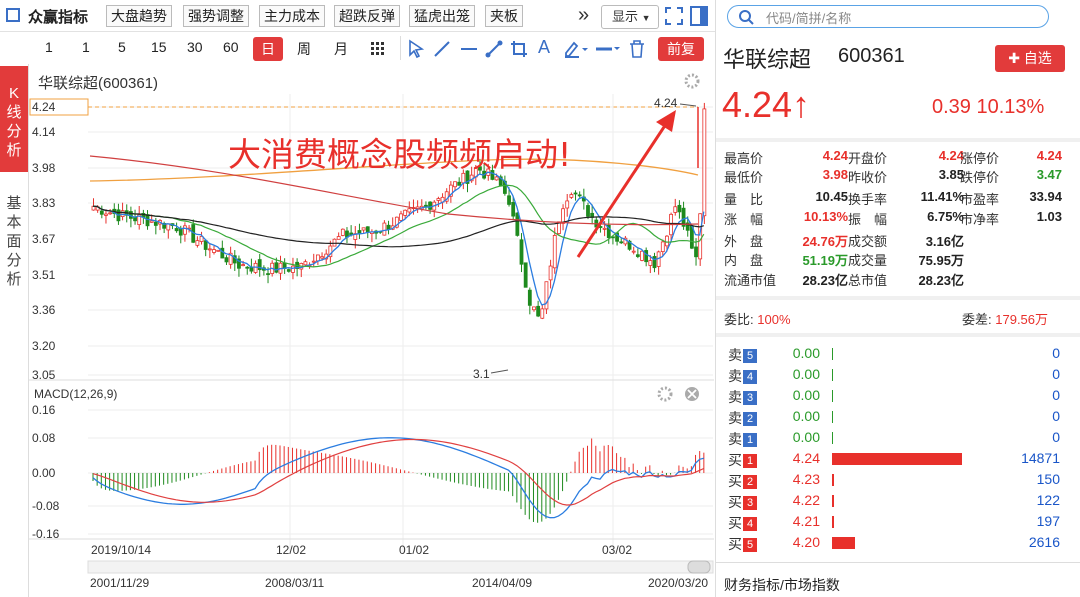 This screenshot has height=597, width=1080. I want to click on indicator-button-2: 主力成本, so click(292, 16).